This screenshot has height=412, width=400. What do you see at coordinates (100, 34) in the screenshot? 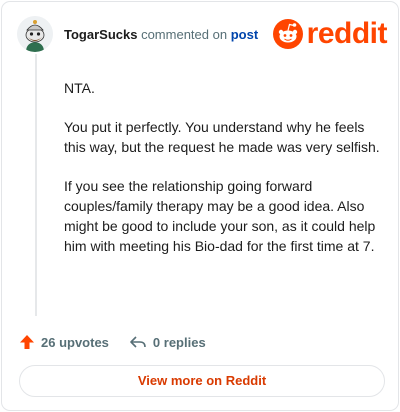
I see `username-link: TogarSucks` at bounding box center [100, 34].